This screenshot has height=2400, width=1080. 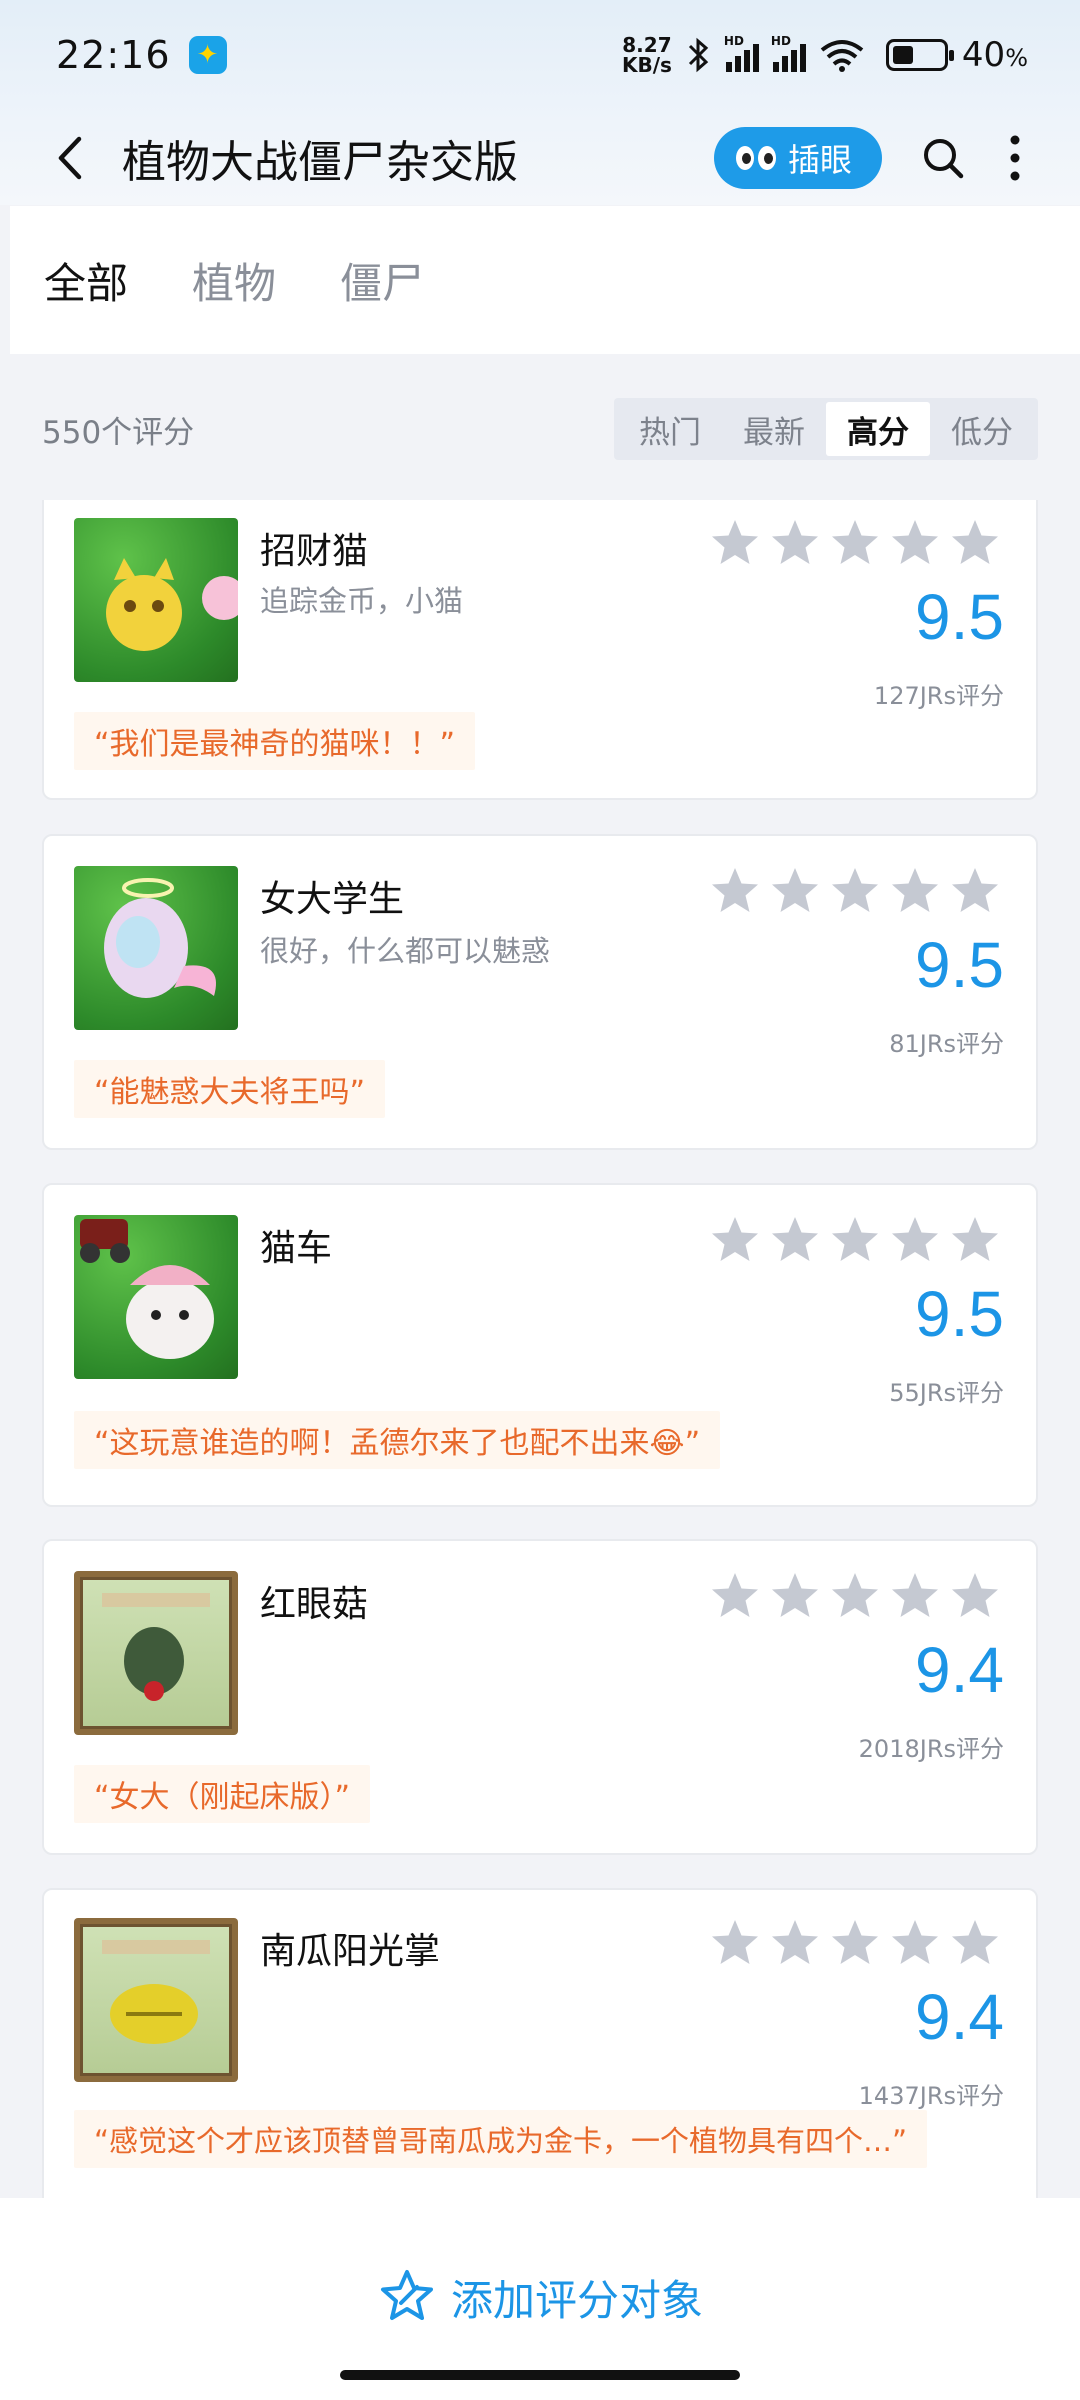 What do you see at coordinates (234, 280) in the screenshot?
I see `tab-plants: 植物` at bounding box center [234, 280].